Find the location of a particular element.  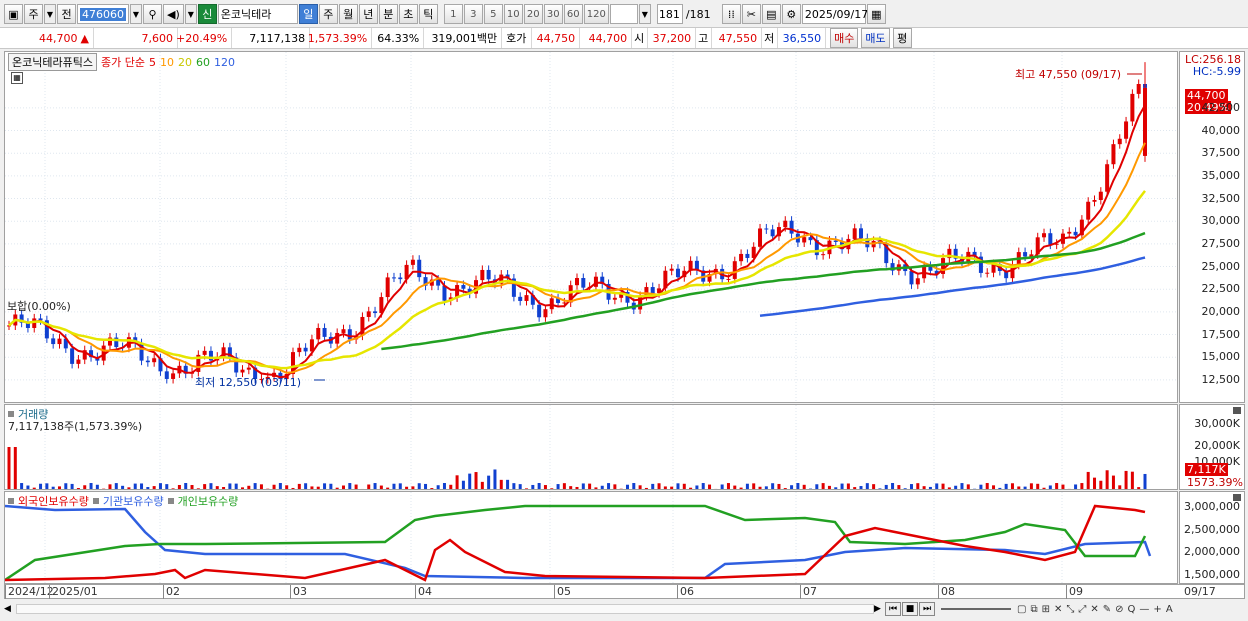

horizontal-scrollbar is located at coordinates (445, 609).